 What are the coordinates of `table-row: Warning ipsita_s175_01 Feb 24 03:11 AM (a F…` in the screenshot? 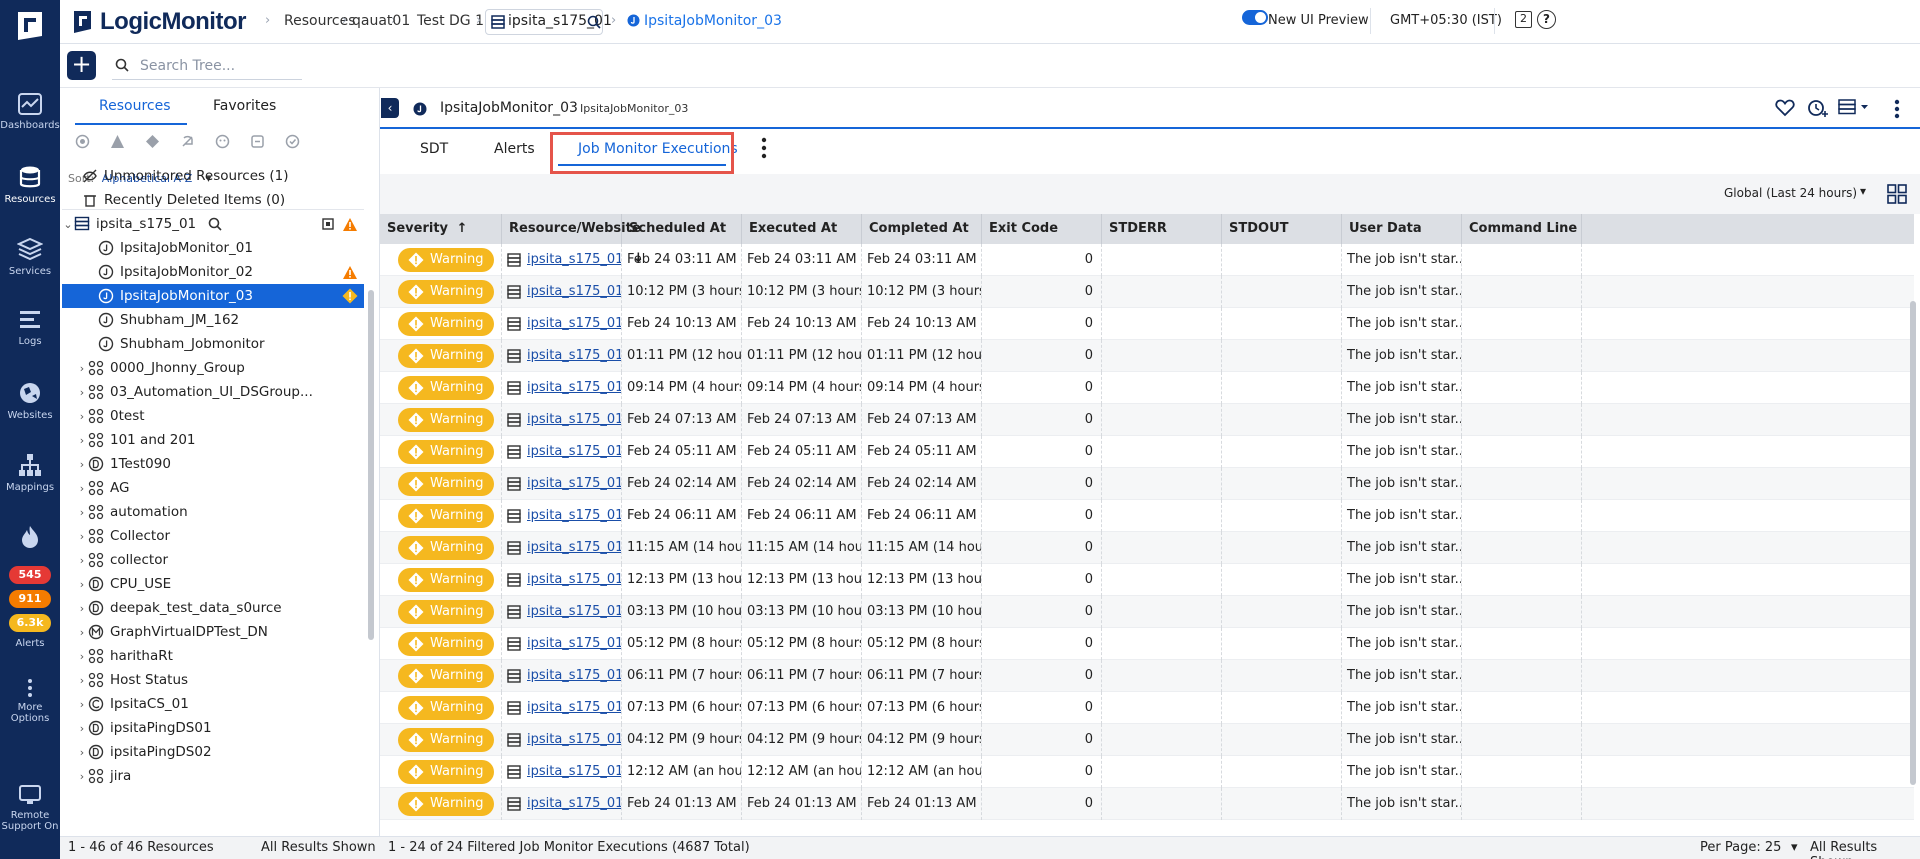 It's located at (1147, 260).